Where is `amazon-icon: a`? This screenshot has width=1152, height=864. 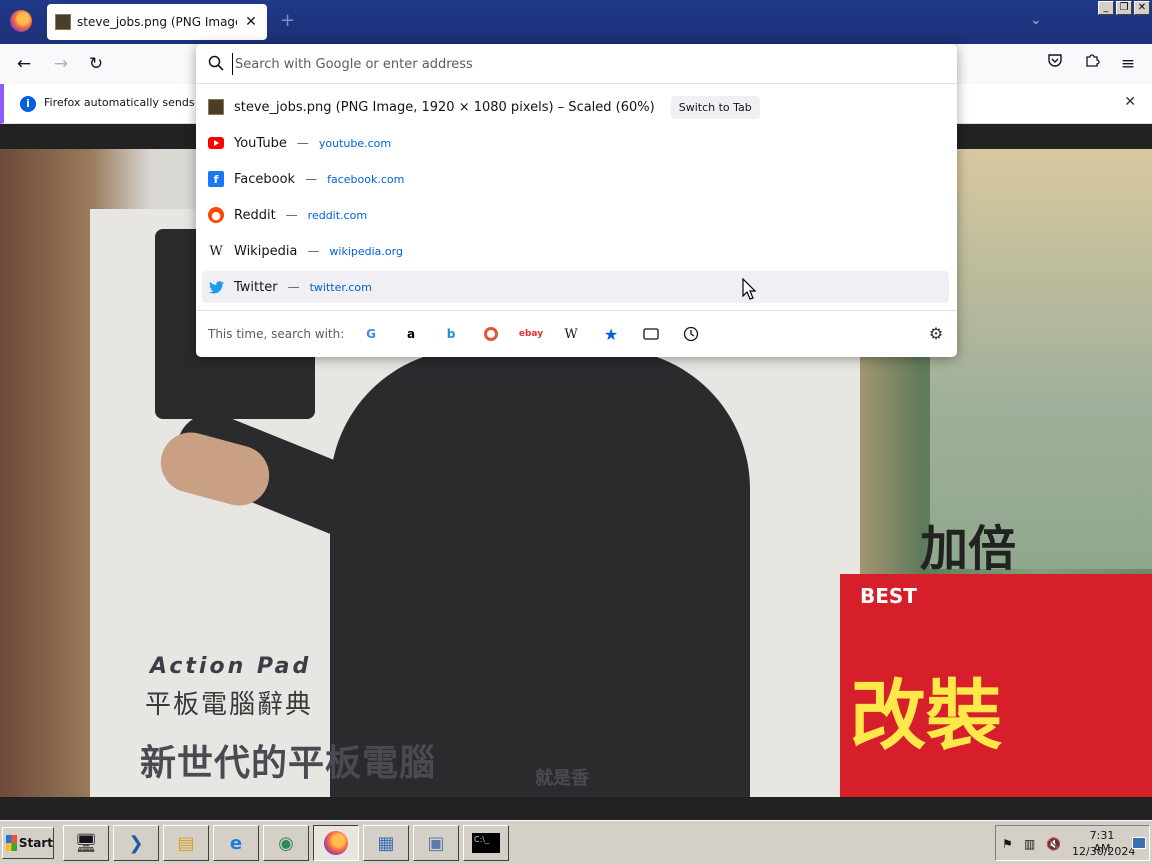 amazon-icon: a is located at coordinates (411, 334).